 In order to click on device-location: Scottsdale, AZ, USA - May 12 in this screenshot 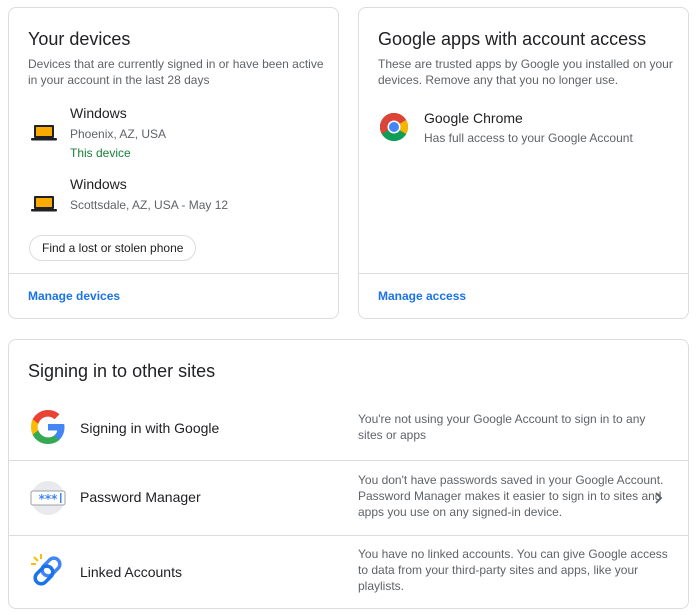, I will do `click(149, 205)`.